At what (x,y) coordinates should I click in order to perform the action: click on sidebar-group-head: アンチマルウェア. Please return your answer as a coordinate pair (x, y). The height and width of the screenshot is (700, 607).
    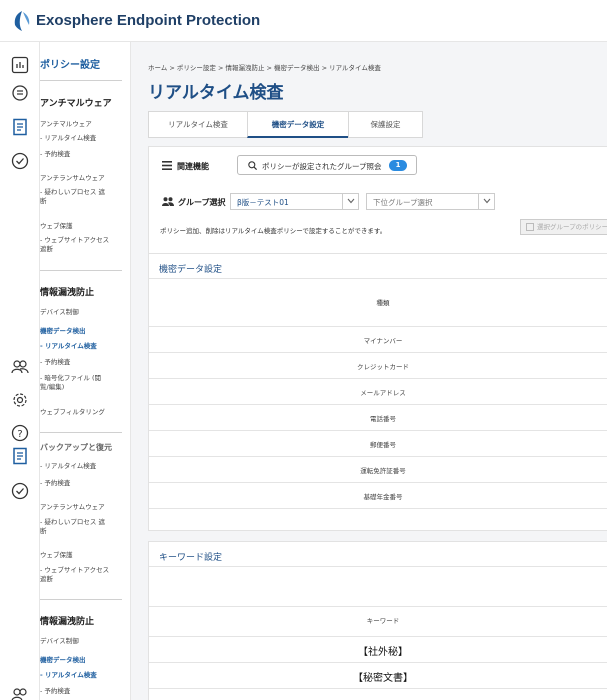
    Looking at the image, I should click on (76, 104).